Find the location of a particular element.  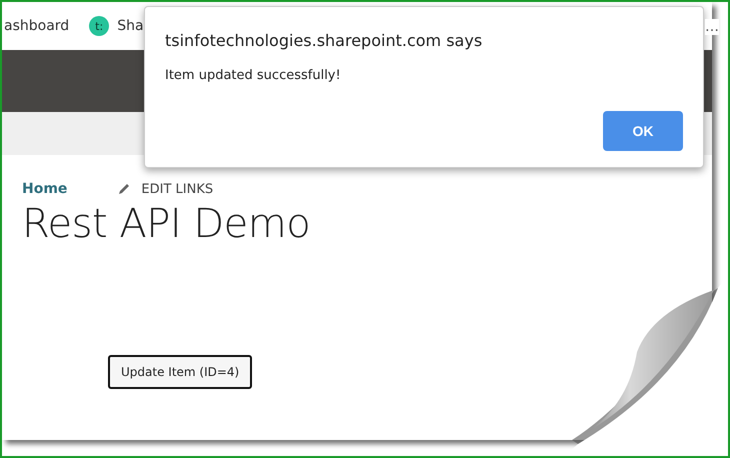

dialog-title: tsinfotechnologies.sharepoint.com says is located at coordinates (324, 40).